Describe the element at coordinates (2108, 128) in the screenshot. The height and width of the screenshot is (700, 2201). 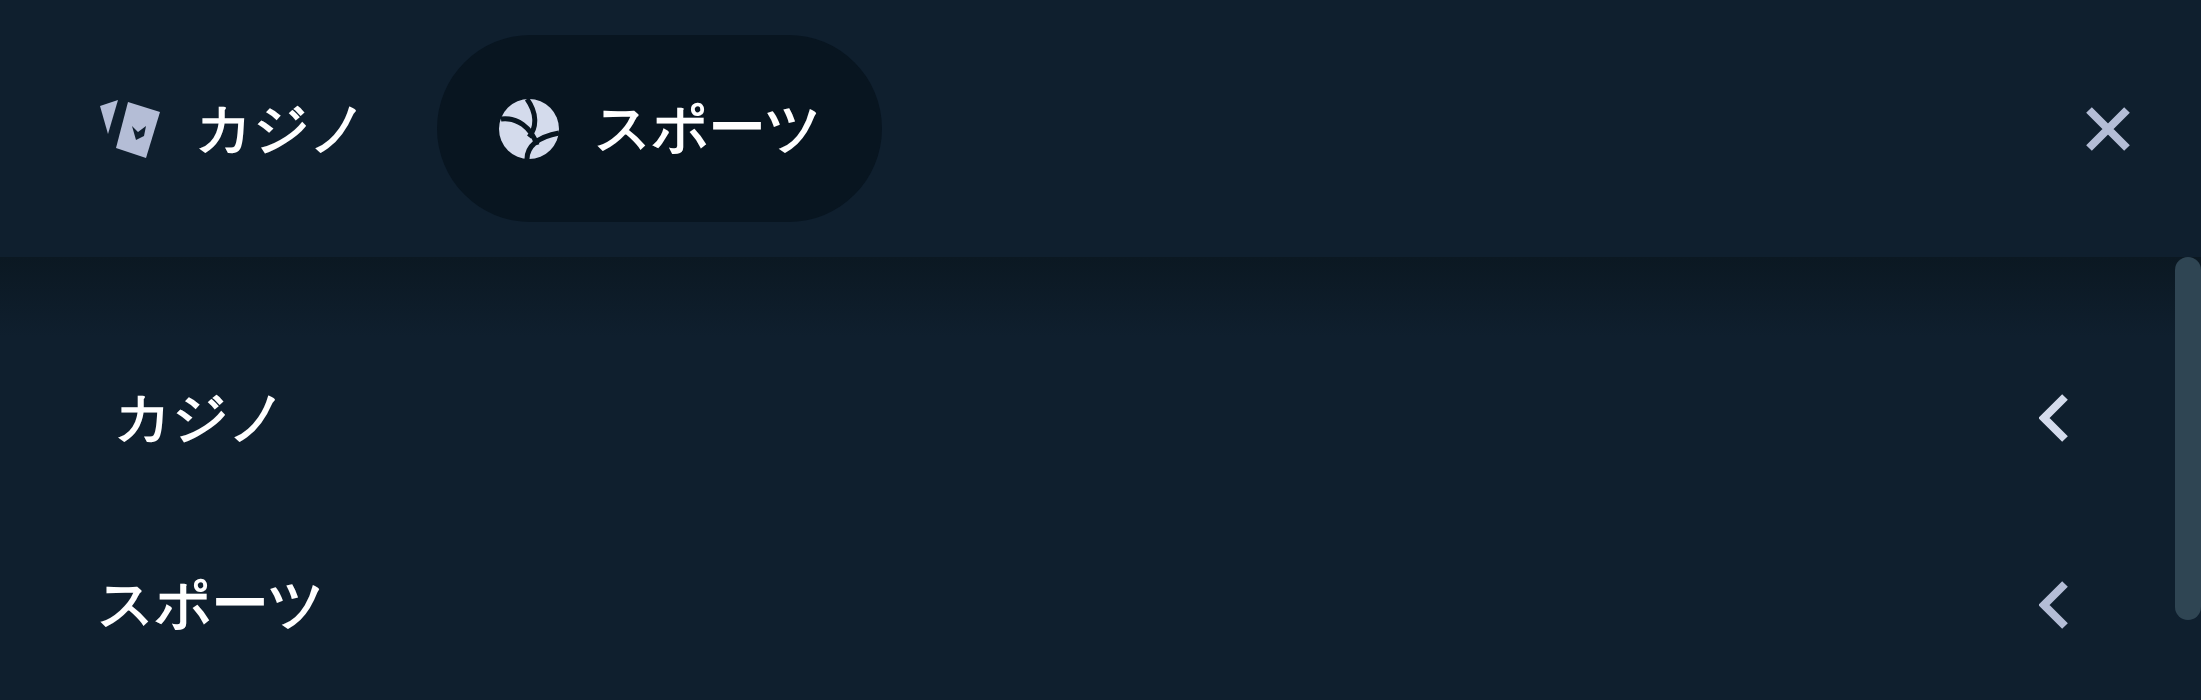
I see `close-icon` at that location.